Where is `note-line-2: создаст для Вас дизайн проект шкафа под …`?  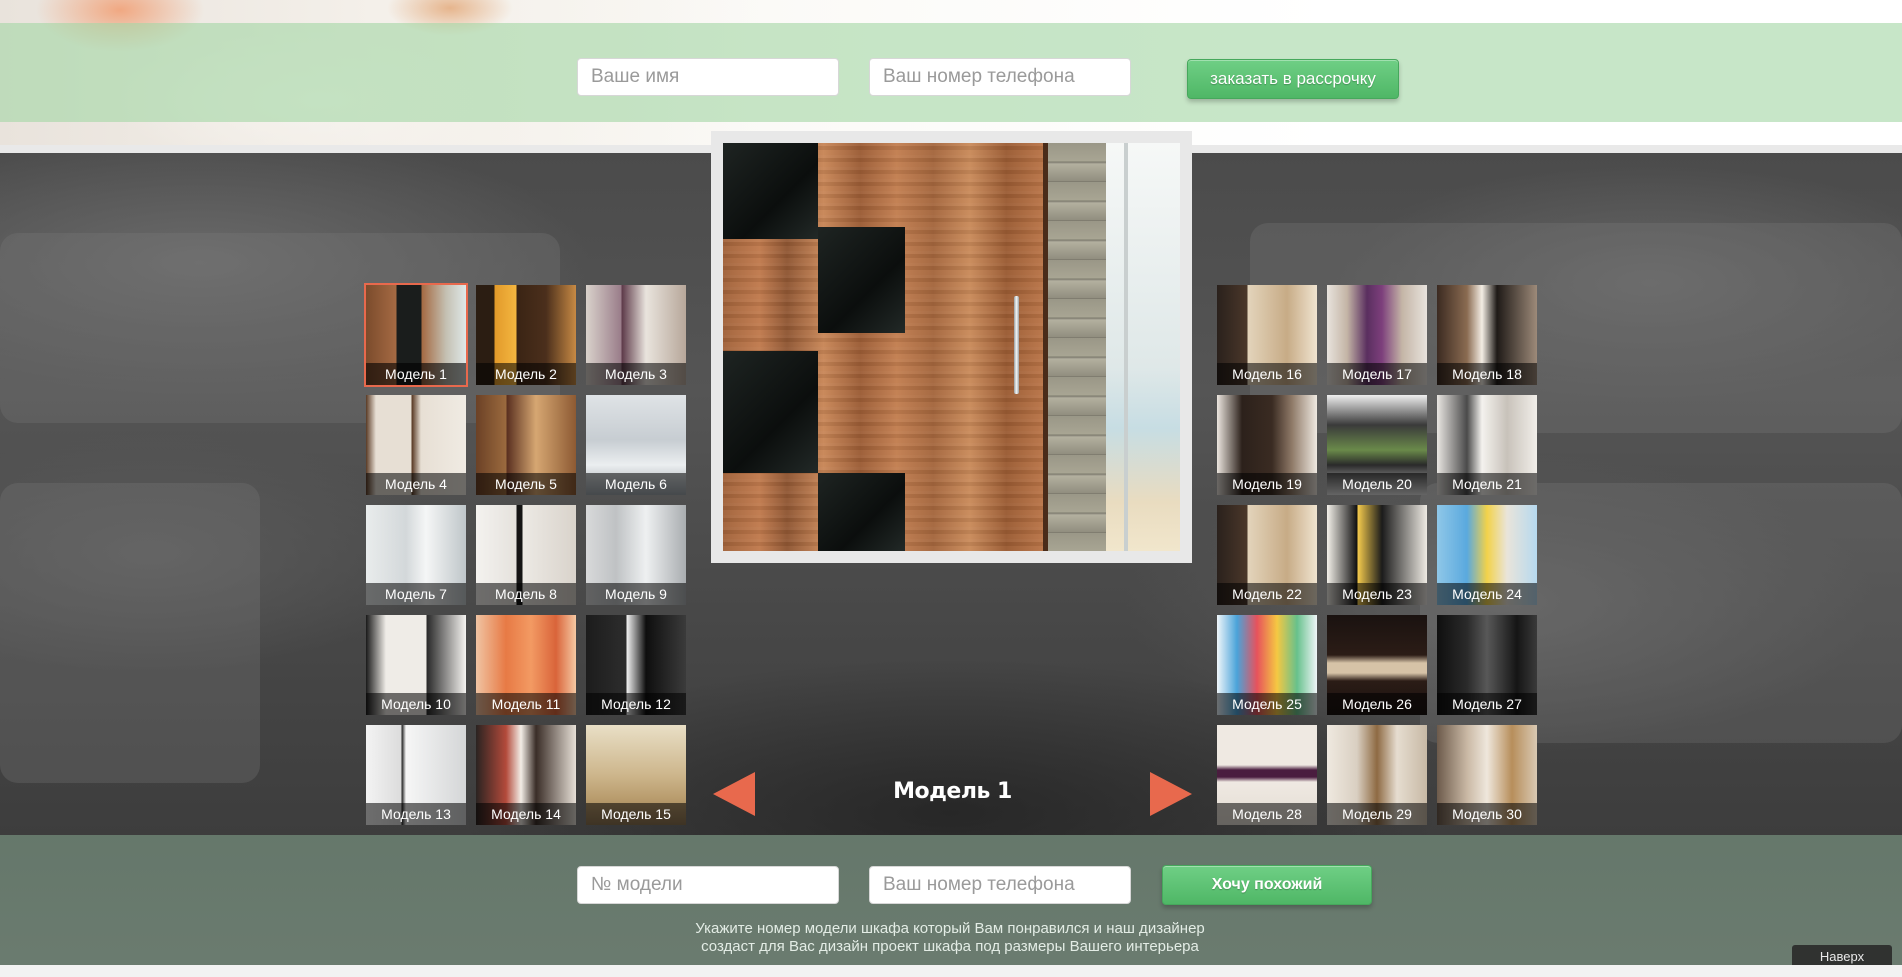
note-line-2: создаст для Вас дизайн проект шкафа под … is located at coordinates (950, 946).